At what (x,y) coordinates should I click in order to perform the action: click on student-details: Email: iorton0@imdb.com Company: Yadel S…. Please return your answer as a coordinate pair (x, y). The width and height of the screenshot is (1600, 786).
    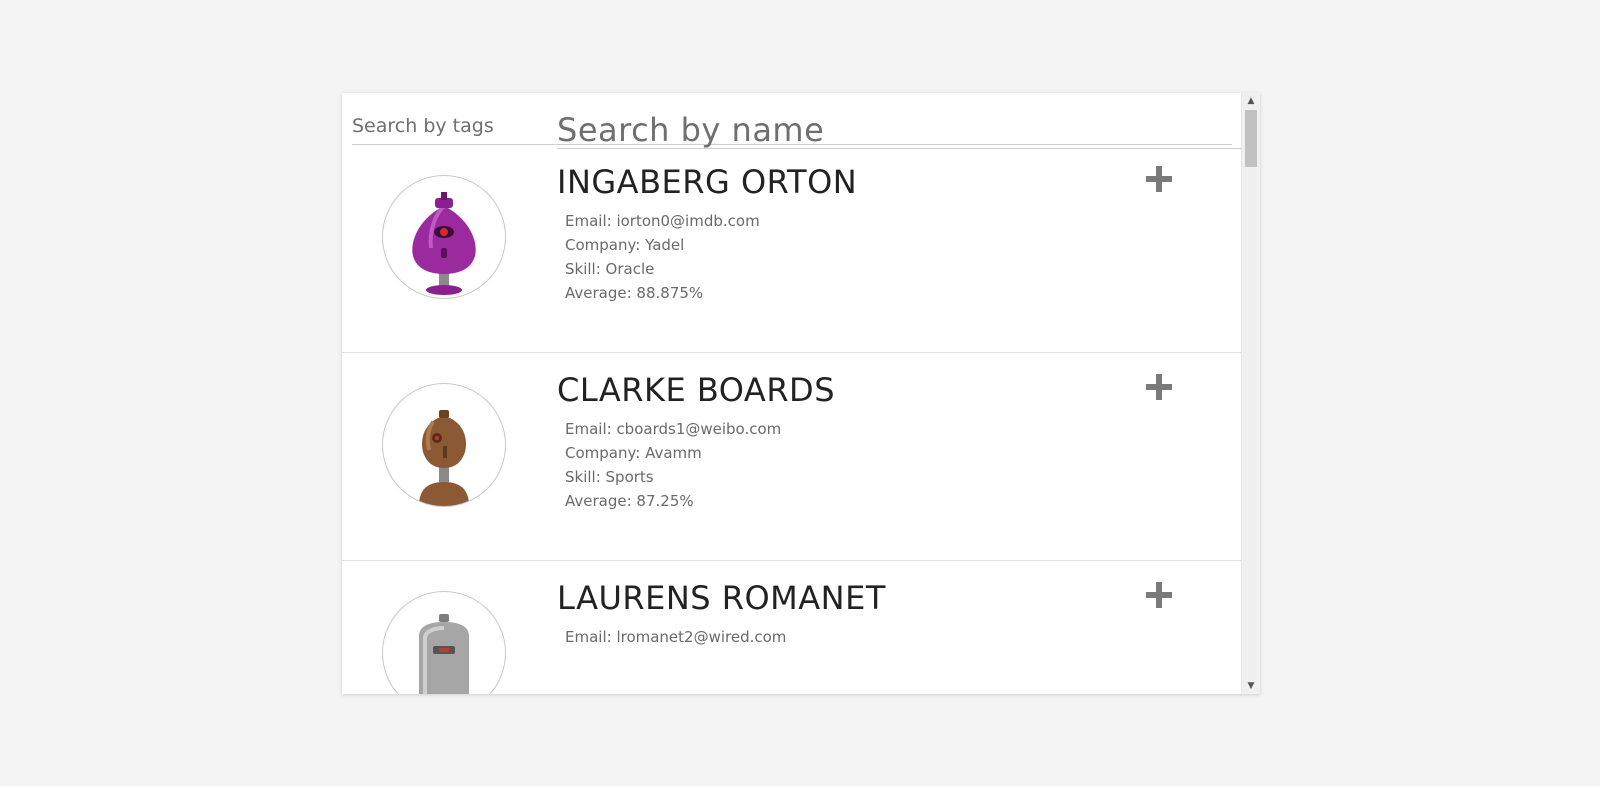
    Looking at the image, I should click on (662, 257).